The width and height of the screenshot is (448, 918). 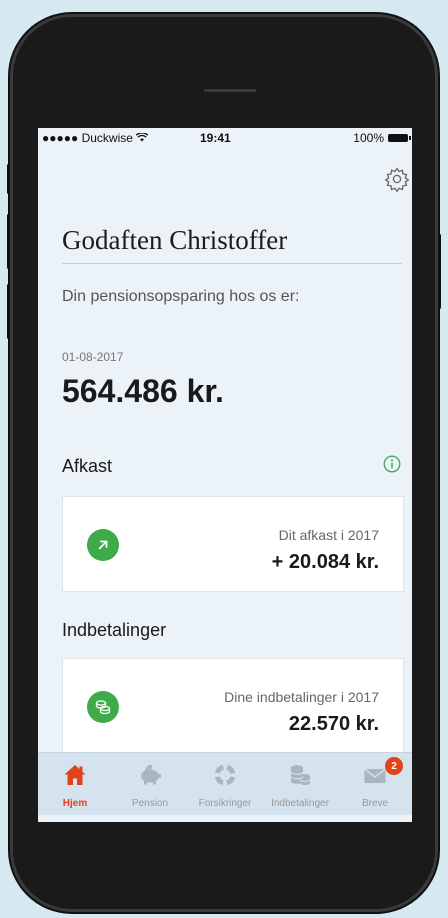 What do you see at coordinates (225, 803) in the screenshot?
I see `tab-label-forsikringer: Forsikringer` at bounding box center [225, 803].